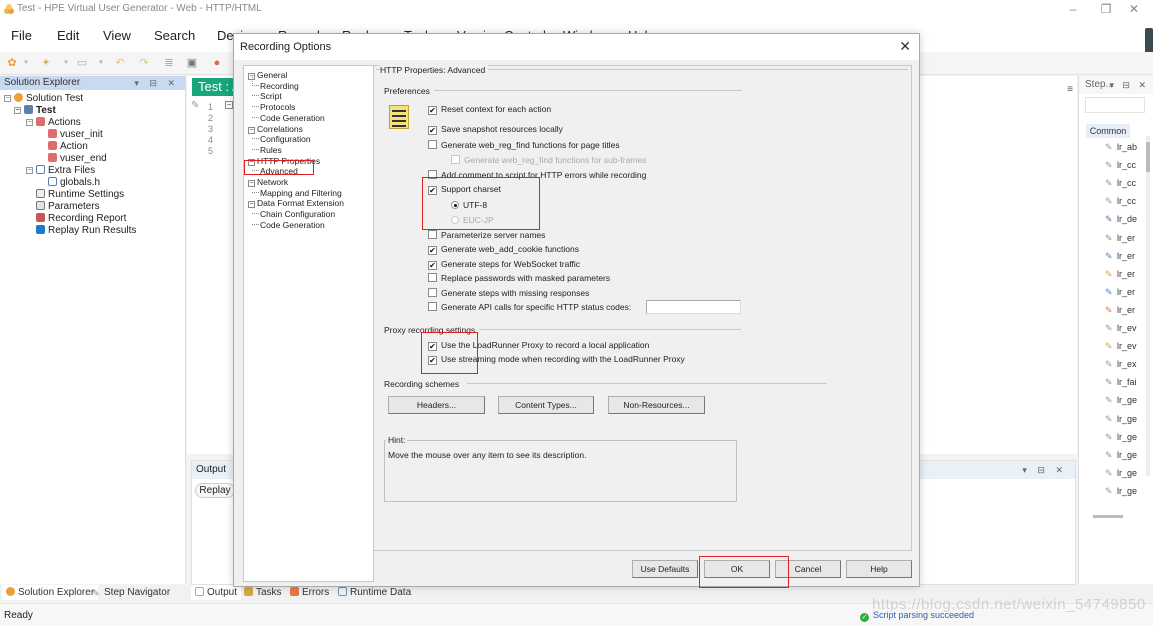  What do you see at coordinates (131, 592) in the screenshot?
I see `tab-step-navigator: ✎ Step Navigator` at bounding box center [131, 592].